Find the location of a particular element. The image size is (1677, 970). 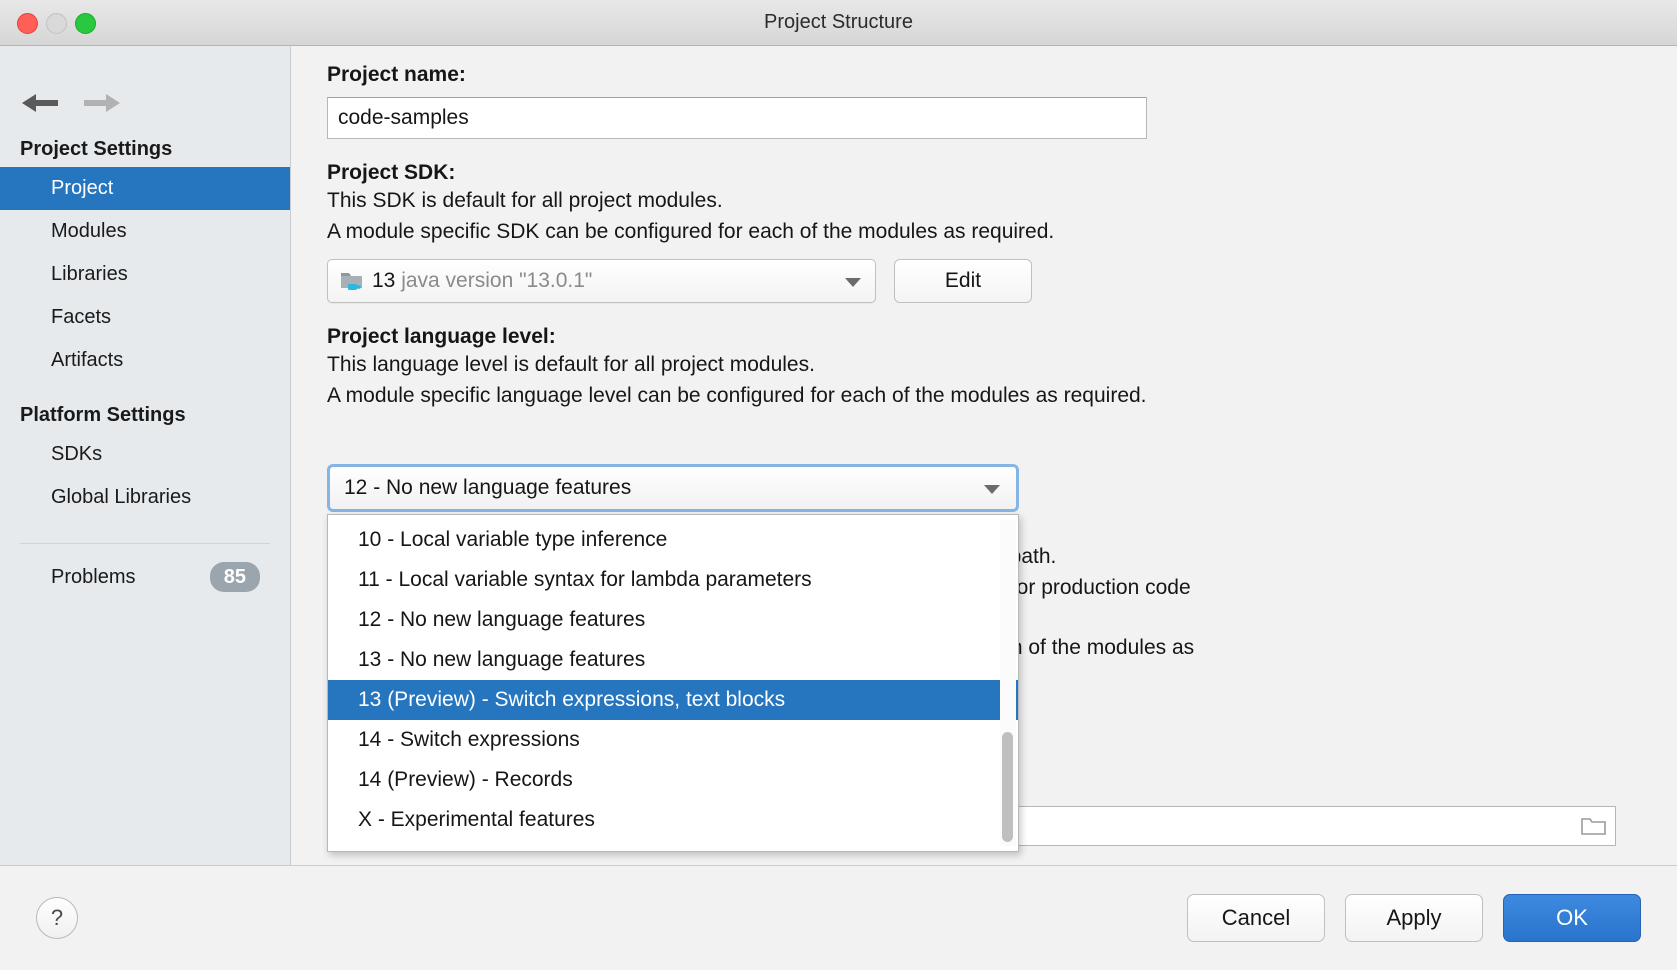

project-language-level-label: Project language level: is located at coordinates (441, 336).